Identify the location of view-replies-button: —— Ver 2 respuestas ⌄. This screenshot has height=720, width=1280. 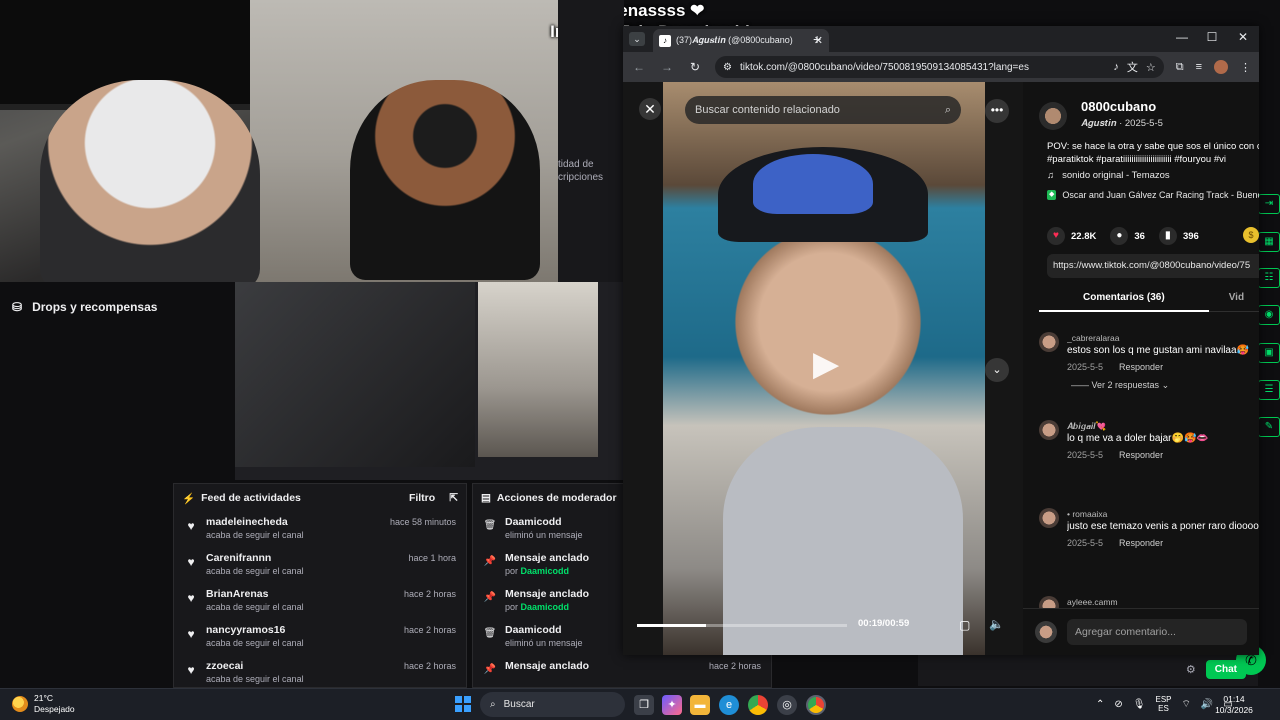
(1163, 385).